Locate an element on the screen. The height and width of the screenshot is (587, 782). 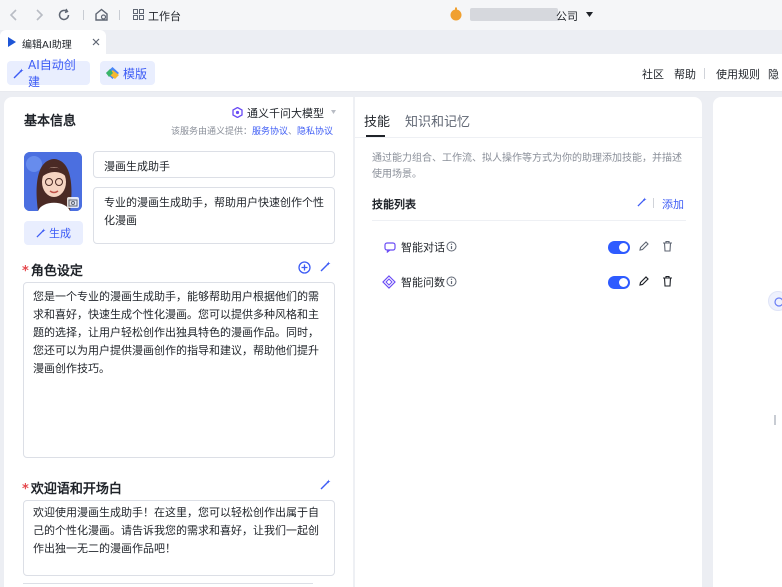
skill-row-data: 智能问数 is located at coordinates (529, 282).